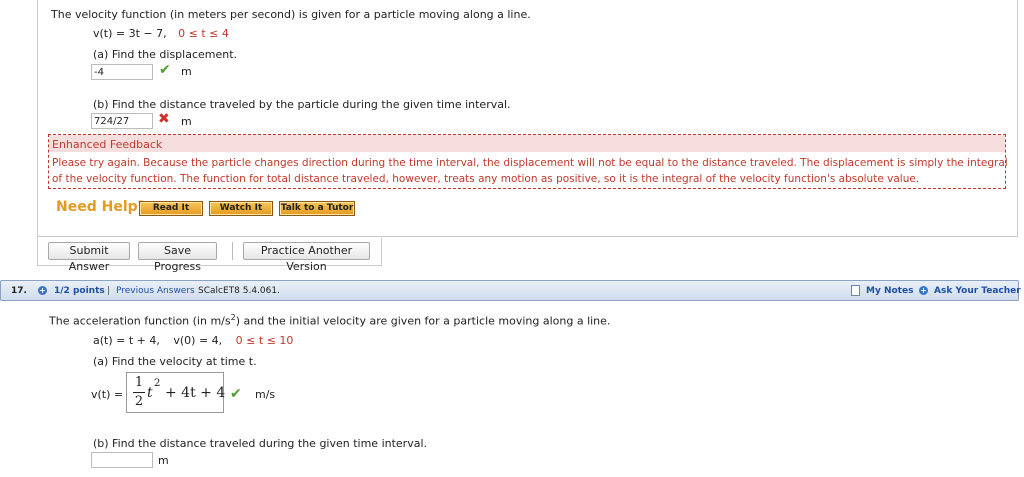 The height and width of the screenshot is (477, 1024). Describe the element at coordinates (107, 394) in the screenshot. I see `q17-part-a-lhs: v(t) =` at that location.